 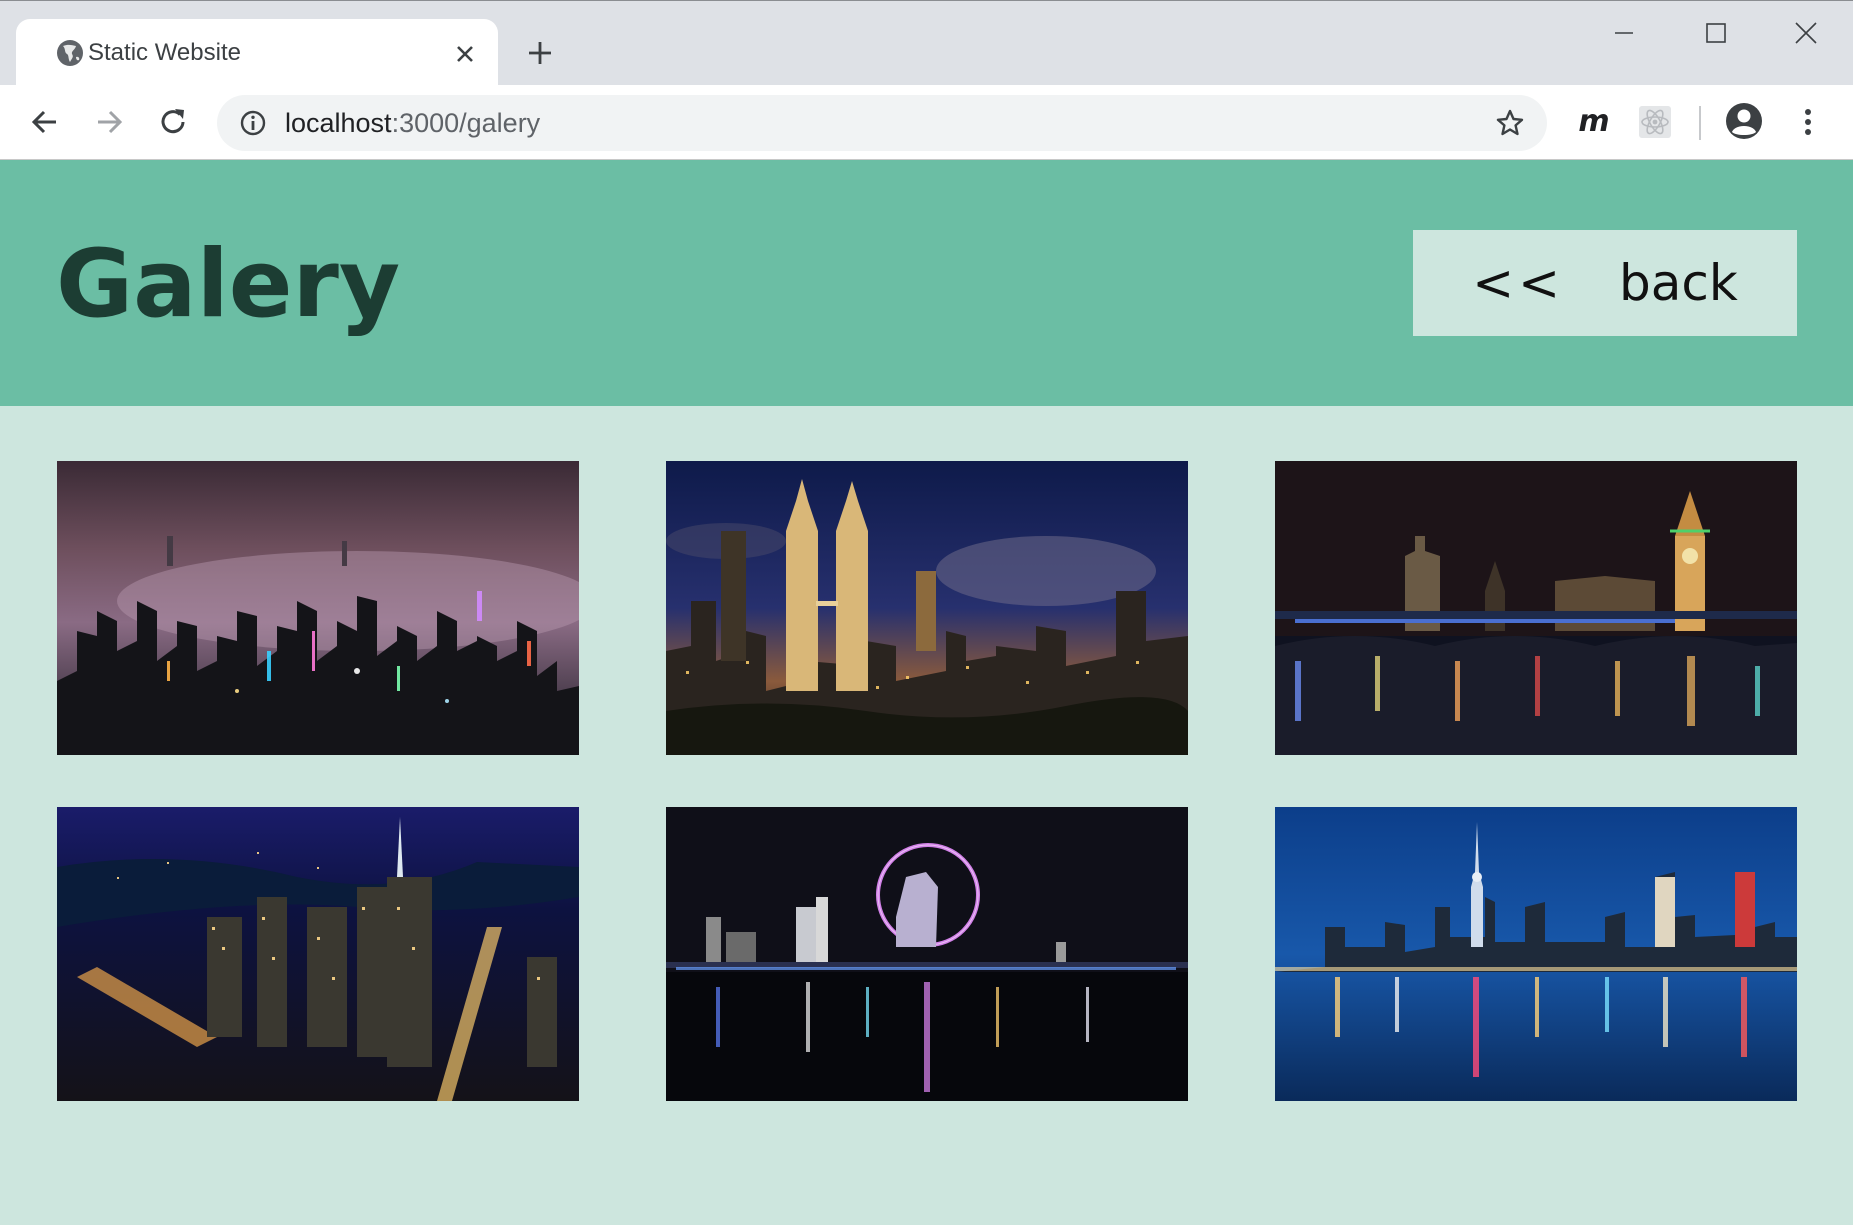 What do you see at coordinates (1510, 123) in the screenshot?
I see `bookmark-star-icon` at bounding box center [1510, 123].